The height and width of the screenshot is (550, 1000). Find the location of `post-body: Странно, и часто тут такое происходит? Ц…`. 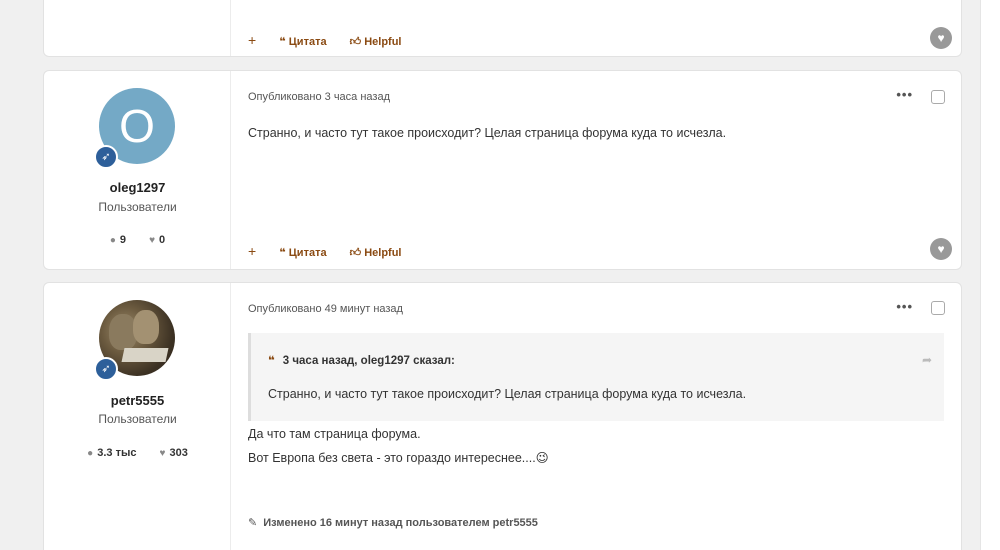

post-body: Странно, и часто тут такое происходит? Ц… is located at coordinates (487, 133).